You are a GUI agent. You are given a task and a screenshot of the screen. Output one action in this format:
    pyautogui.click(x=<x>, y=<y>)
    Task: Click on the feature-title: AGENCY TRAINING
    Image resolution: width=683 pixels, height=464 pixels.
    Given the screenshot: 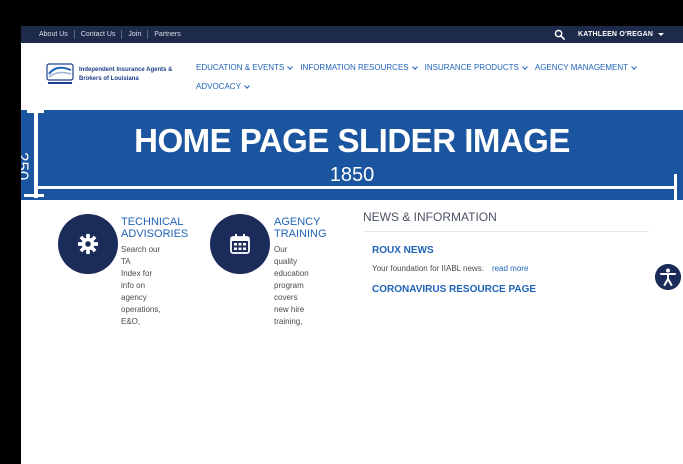 What is the action you would take?
    pyautogui.click(x=300, y=228)
    